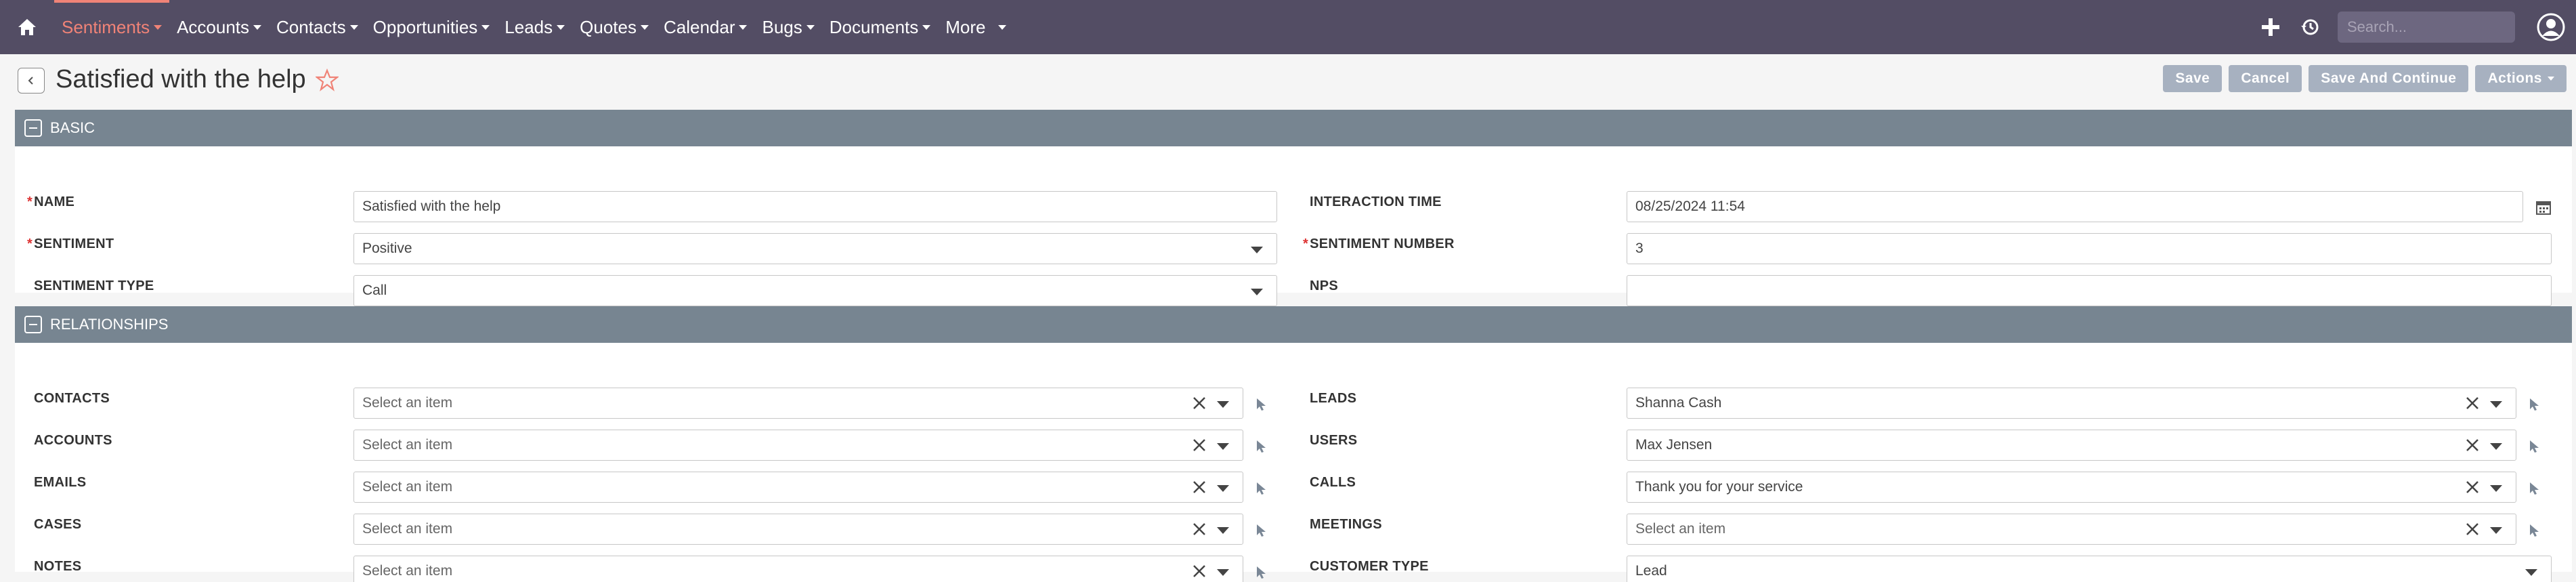  Describe the element at coordinates (2075, 207) in the screenshot. I see `interaction-time-field: 08/25/2024 11:54` at that location.